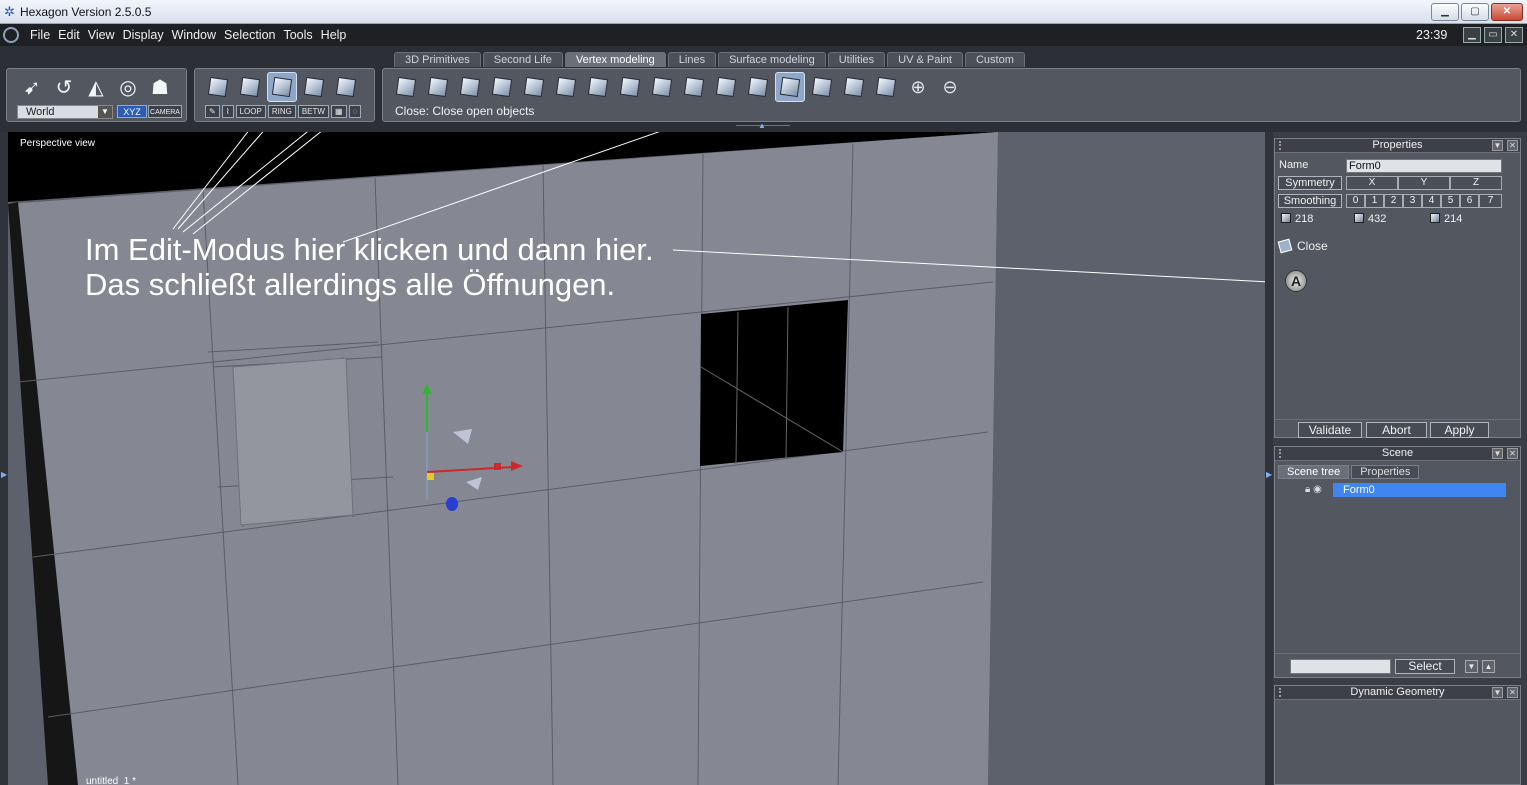  Describe the element at coordinates (250, 87) in the screenshot. I see `select-edges-icon` at that location.